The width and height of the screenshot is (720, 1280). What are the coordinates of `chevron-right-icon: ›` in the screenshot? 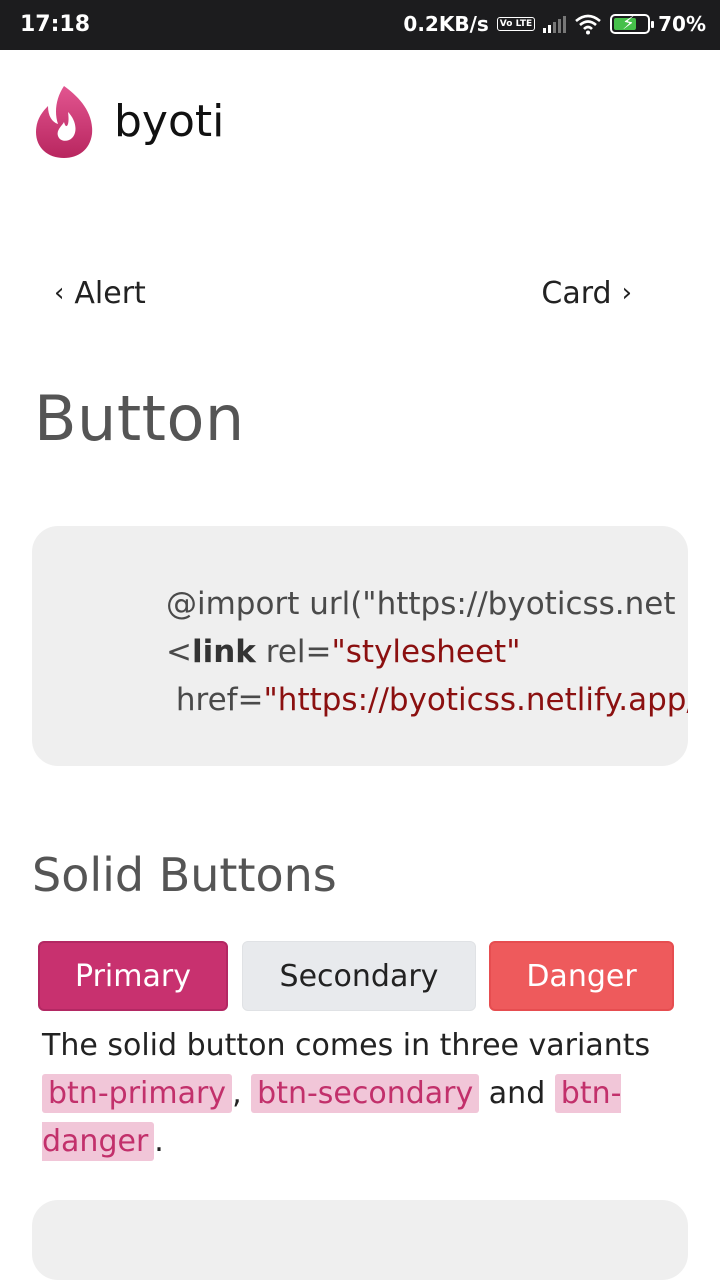 It's located at (626, 293).